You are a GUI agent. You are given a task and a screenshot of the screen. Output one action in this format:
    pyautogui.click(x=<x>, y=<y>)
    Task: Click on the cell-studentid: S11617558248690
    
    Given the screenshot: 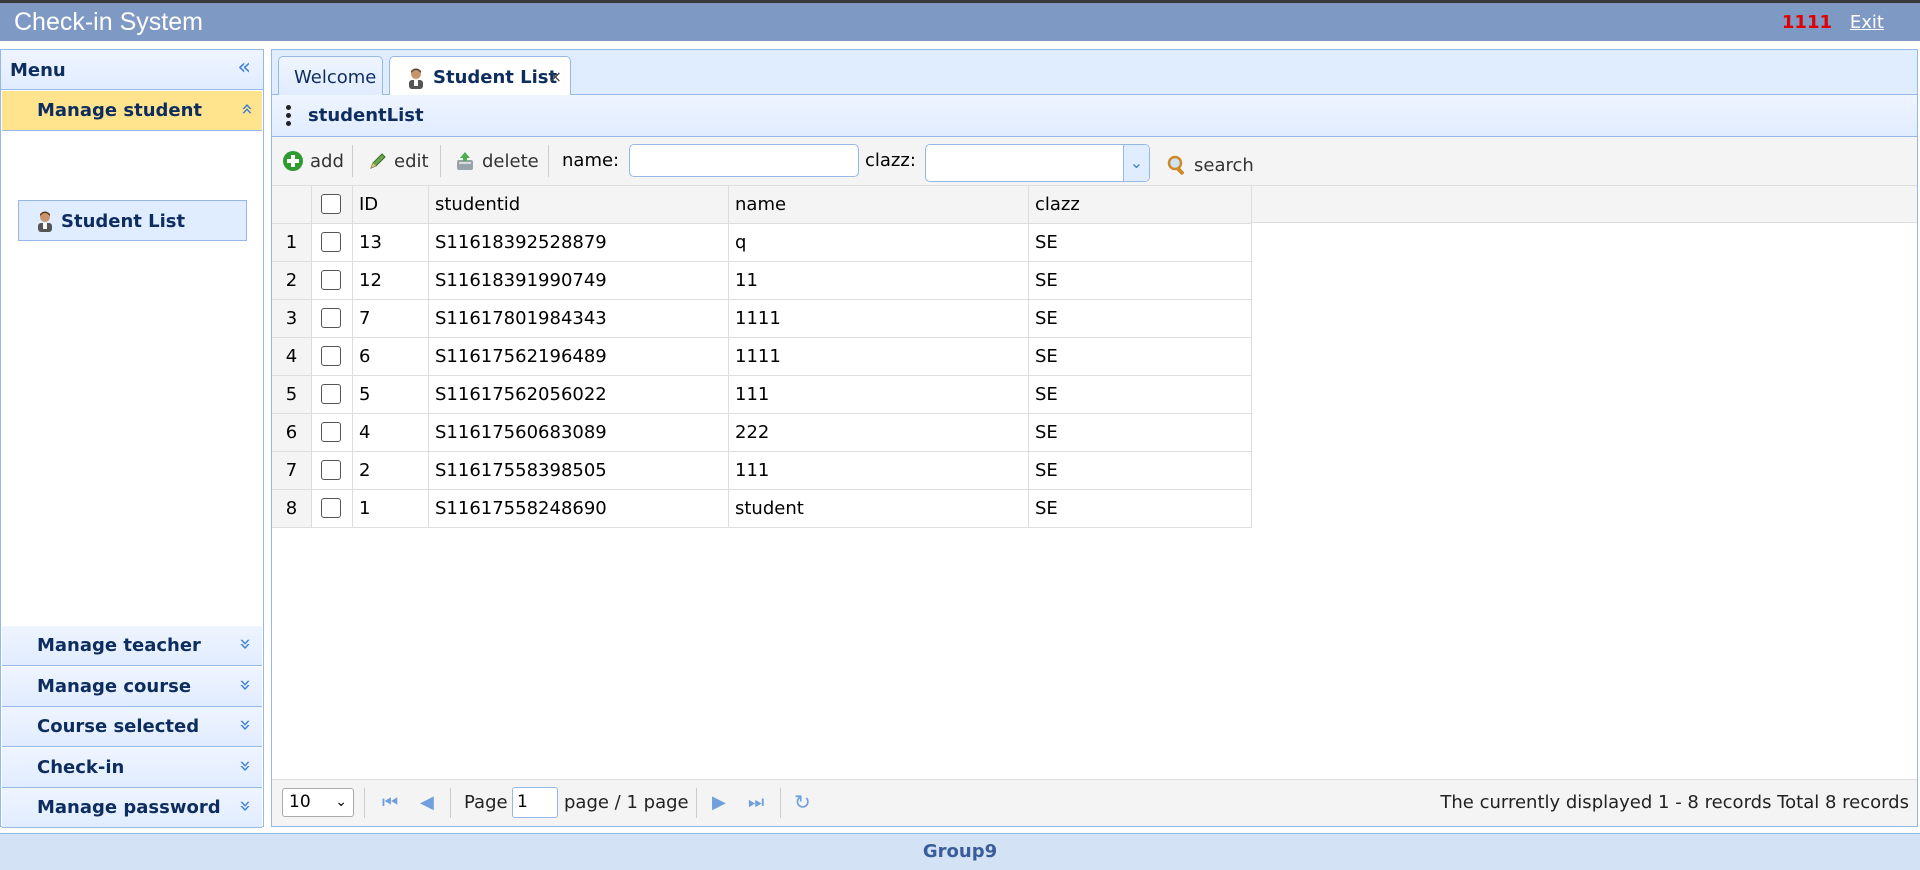 What is the action you would take?
    pyautogui.click(x=579, y=509)
    